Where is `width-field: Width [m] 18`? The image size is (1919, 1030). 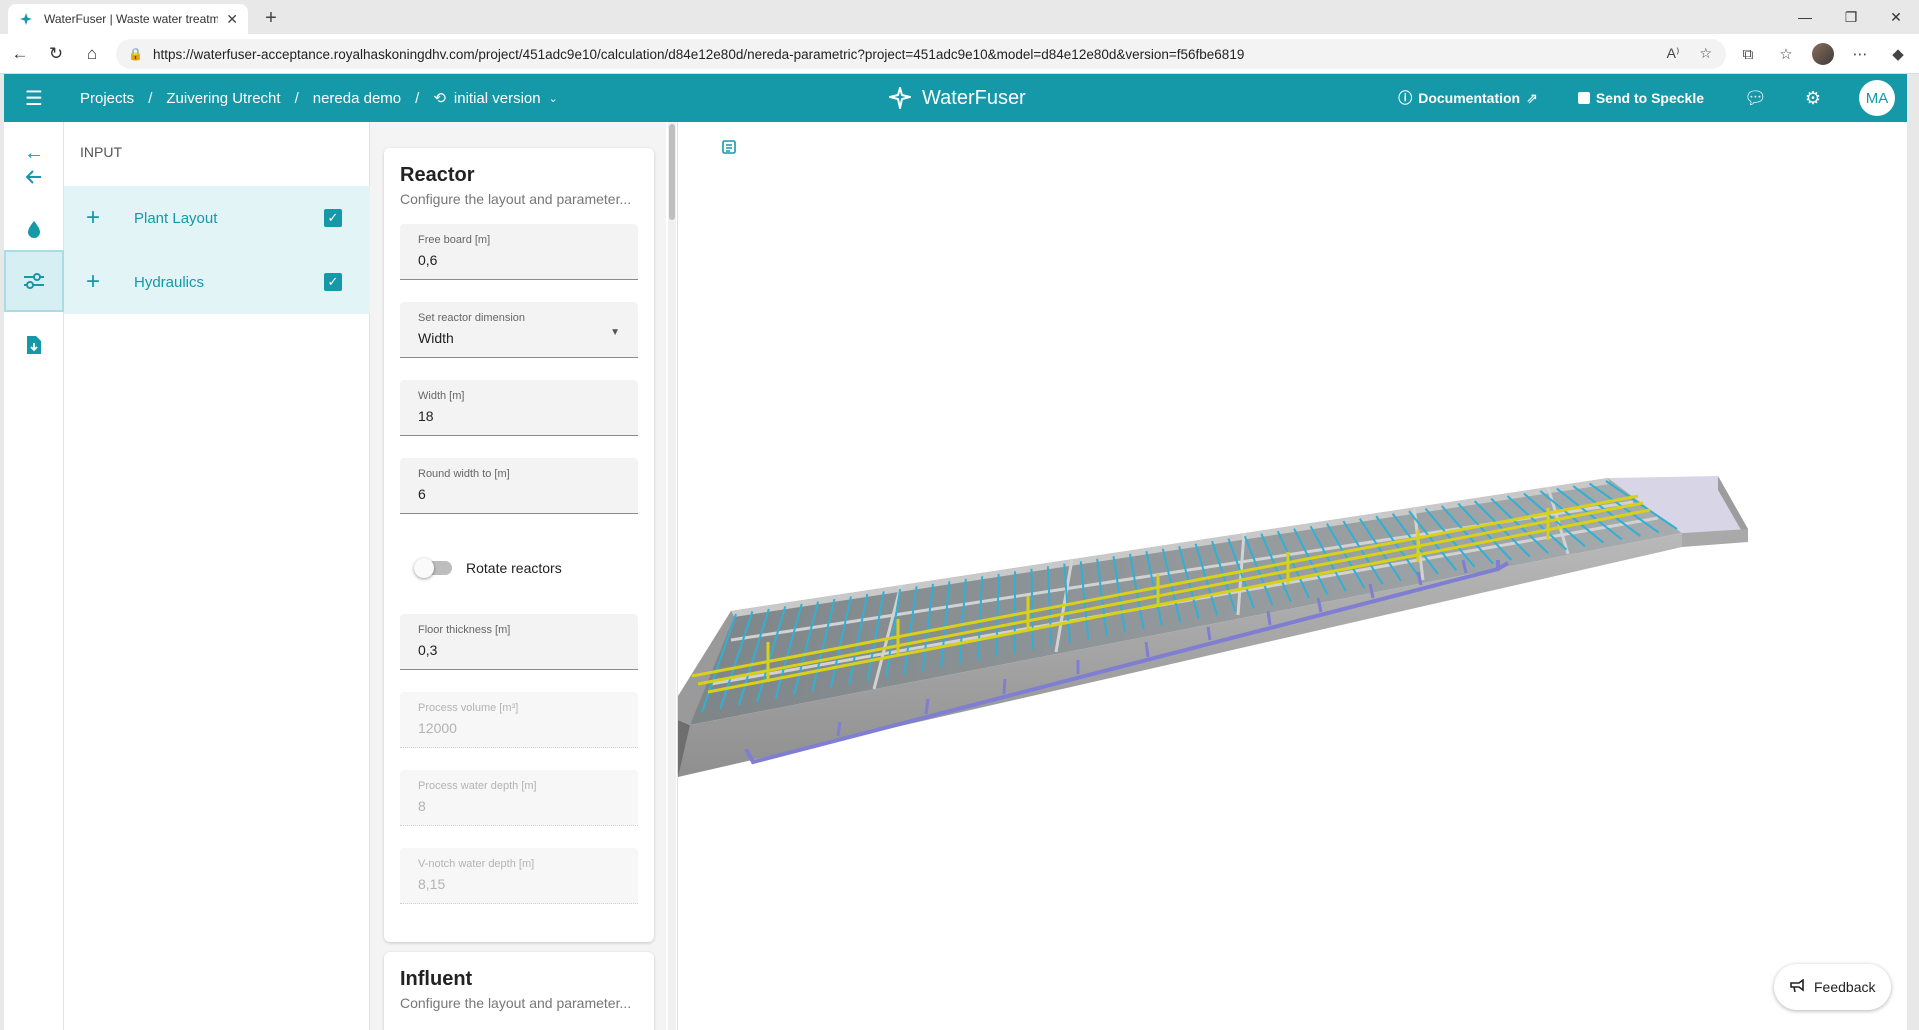 width-field: Width [m] 18 is located at coordinates (519, 408).